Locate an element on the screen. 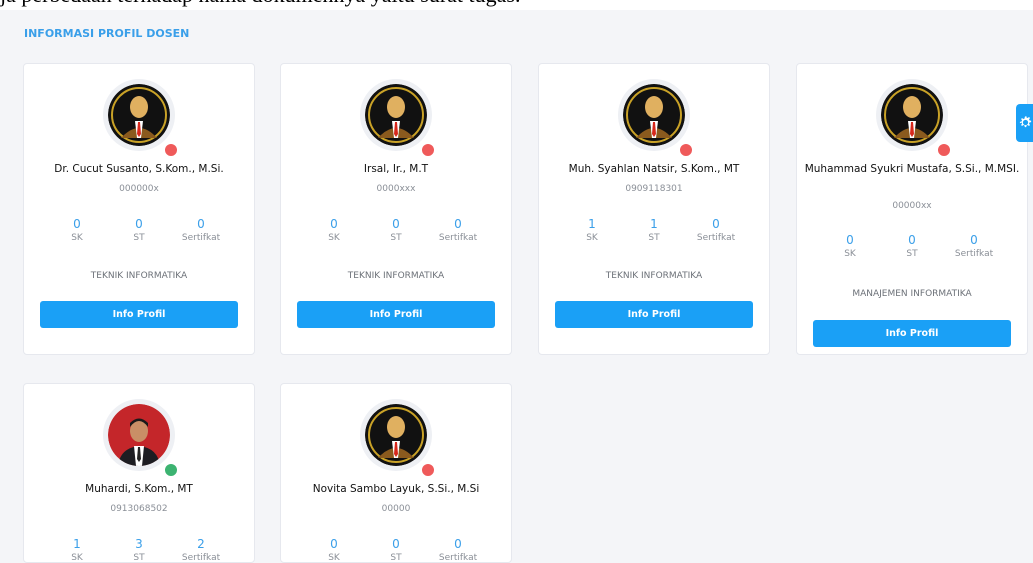 The width and height of the screenshot is (1033, 563). lecturer-nip: 000000x is located at coordinates (139, 189).